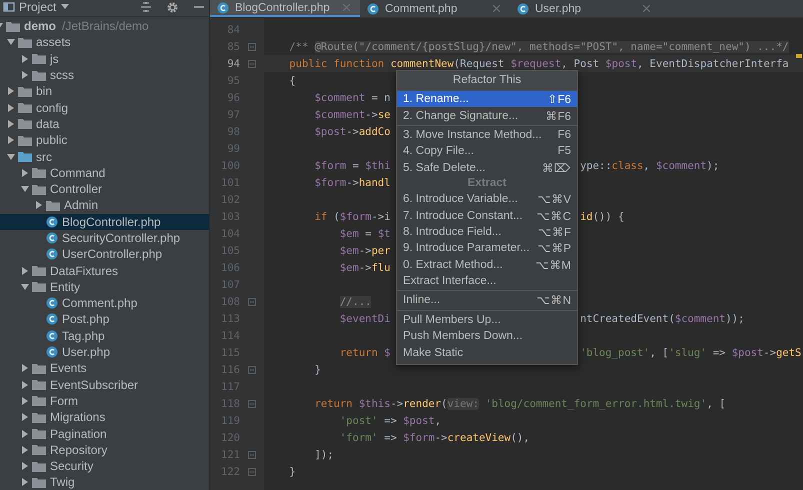 This screenshot has height=490, width=803. What do you see at coordinates (596, 166) in the screenshot?
I see `code-text: ype::` at bounding box center [596, 166].